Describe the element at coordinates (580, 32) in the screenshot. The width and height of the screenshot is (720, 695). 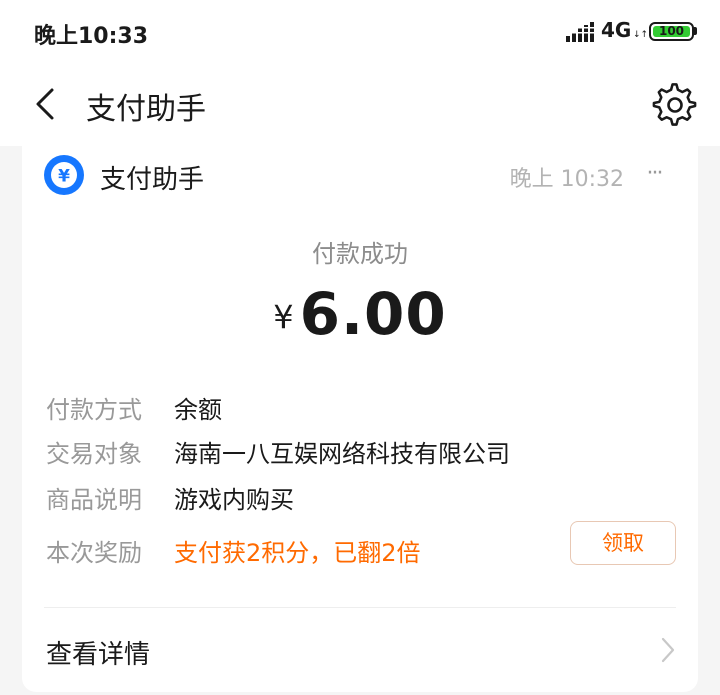
I see `signal-icon` at that location.